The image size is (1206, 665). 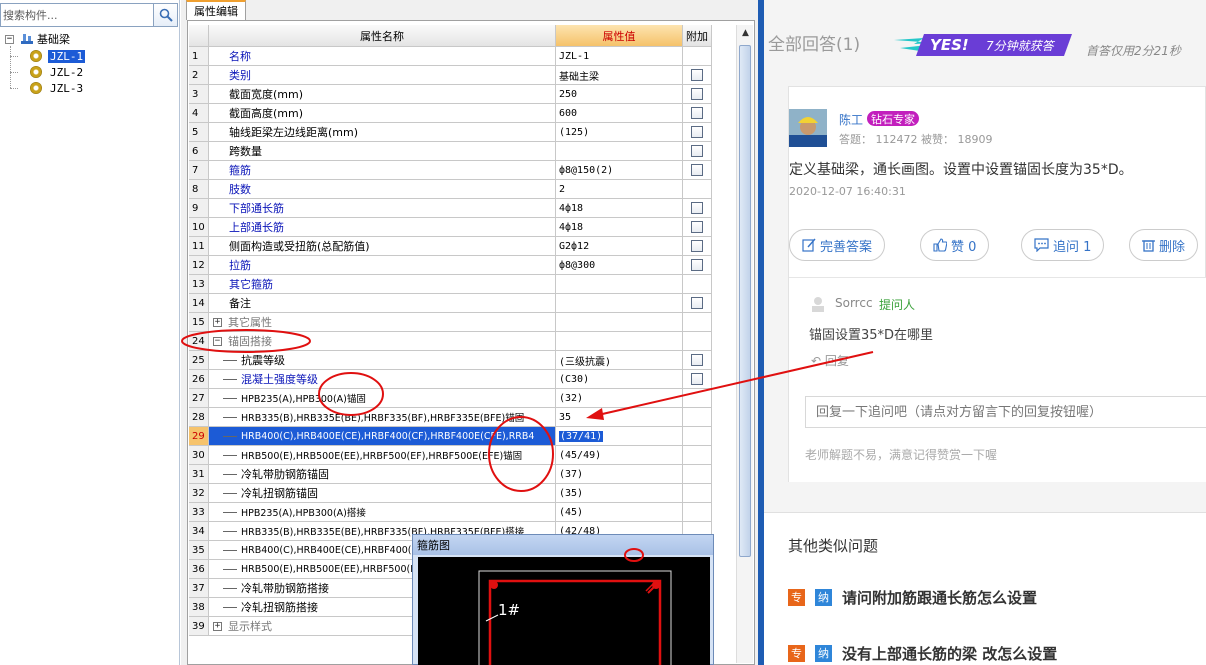 I want to click on property-row: 14 备注, so click(x=450, y=303).